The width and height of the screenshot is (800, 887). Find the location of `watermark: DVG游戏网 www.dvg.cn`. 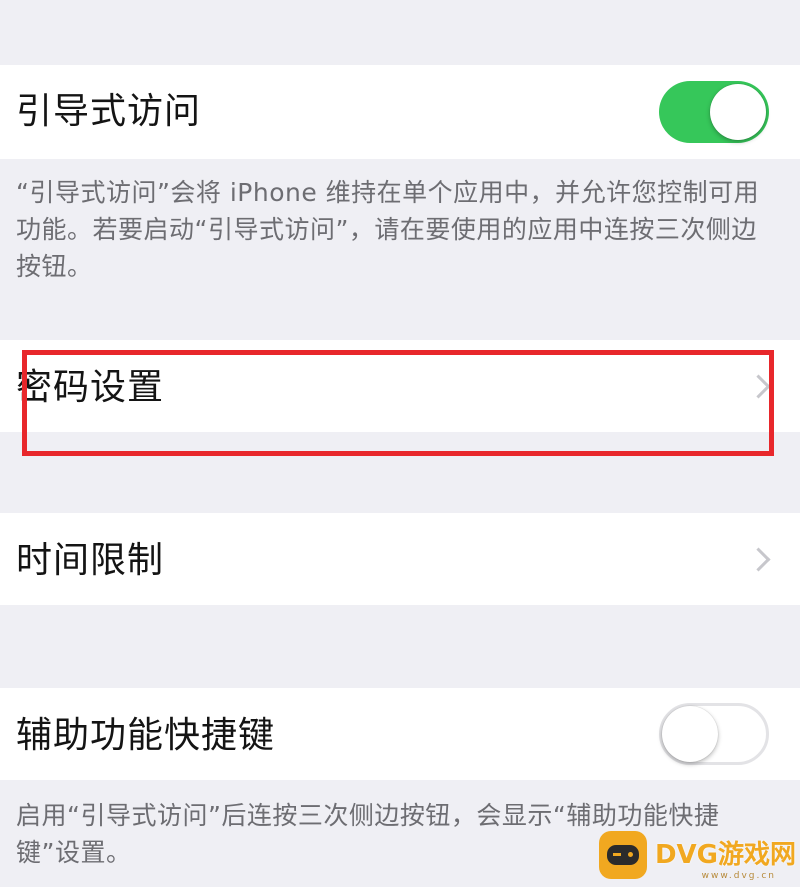

watermark: DVG游戏网 www.dvg.cn is located at coordinates (697, 855).